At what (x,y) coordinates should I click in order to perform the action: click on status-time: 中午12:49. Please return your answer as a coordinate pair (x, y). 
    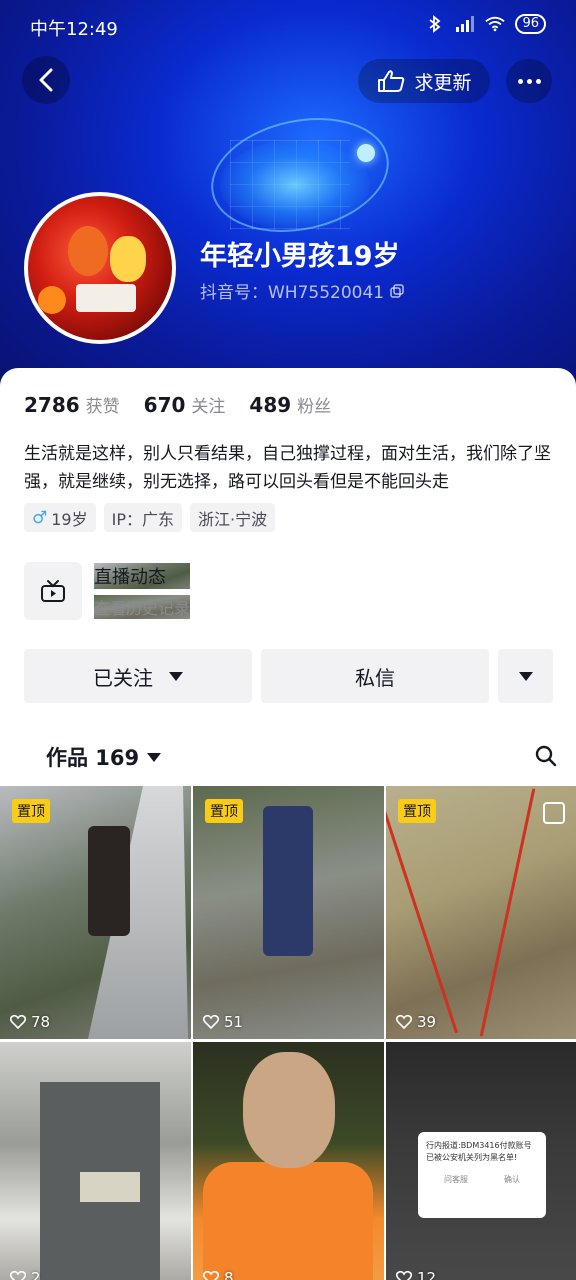
    Looking at the image, I should click on (74, 29).